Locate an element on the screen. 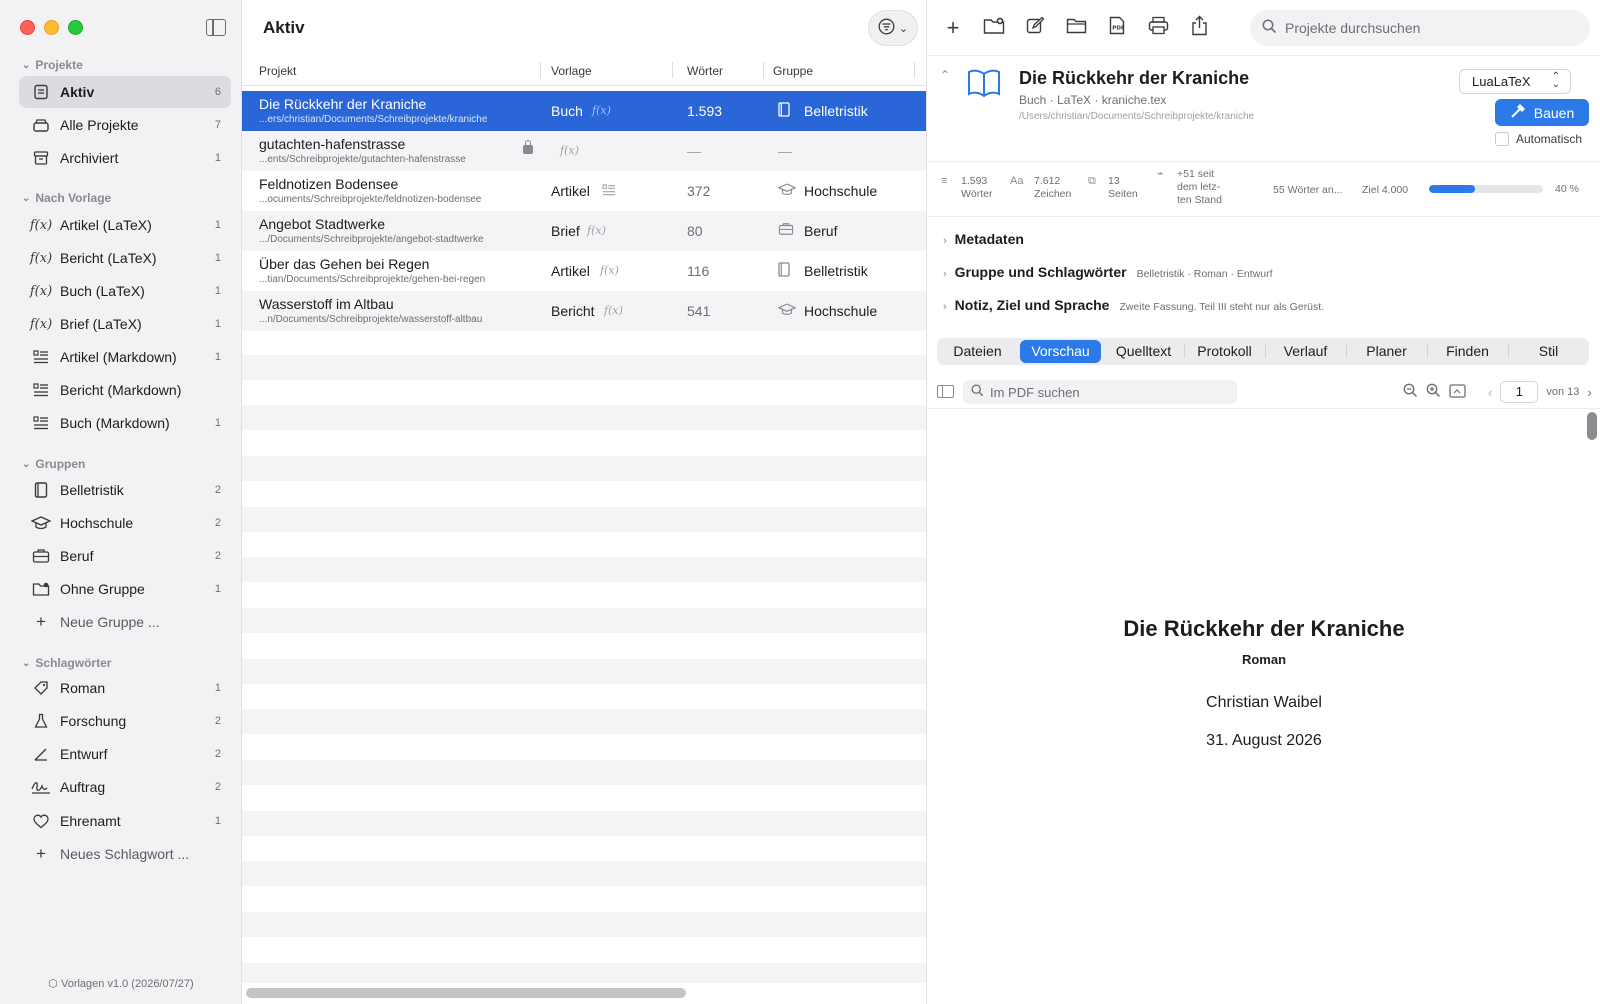 The height and width of the screenshot is (1004, 1600). column-header-vorlage: Vorlage is located at coordinates (571, 71).